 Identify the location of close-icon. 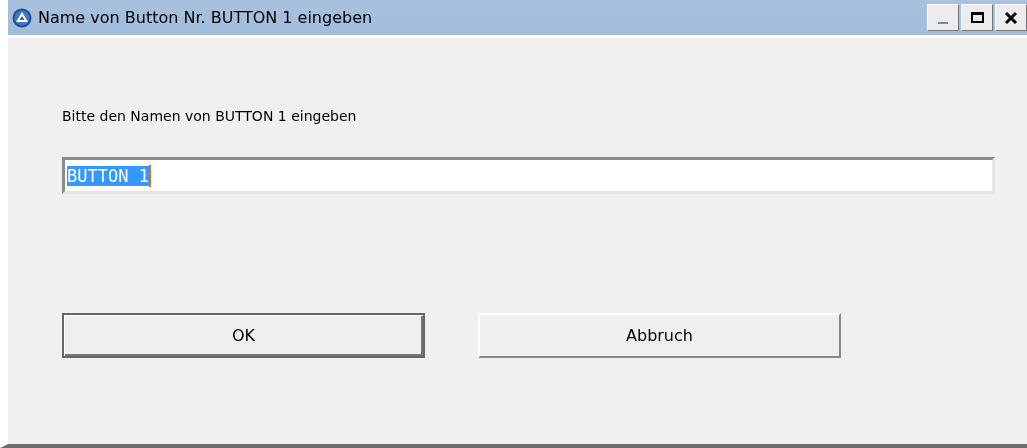
(1011, 17).